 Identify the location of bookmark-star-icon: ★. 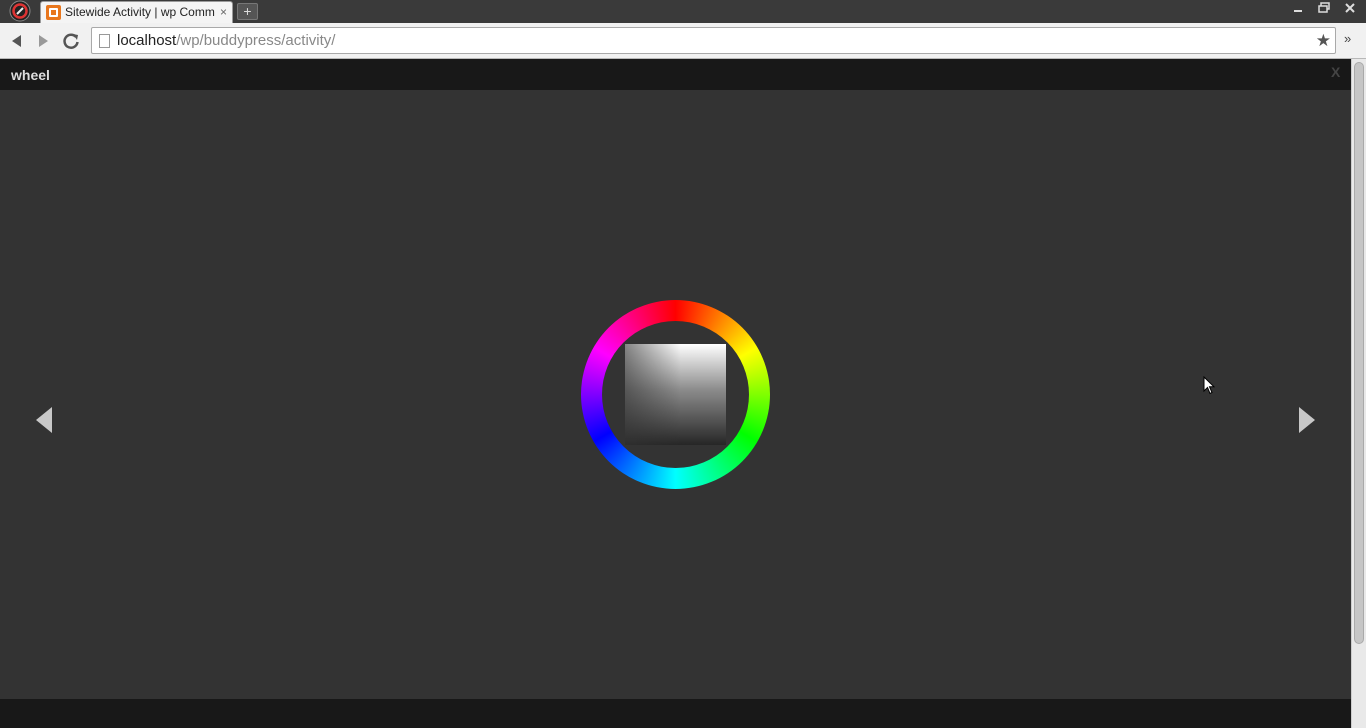
(1323, 41).